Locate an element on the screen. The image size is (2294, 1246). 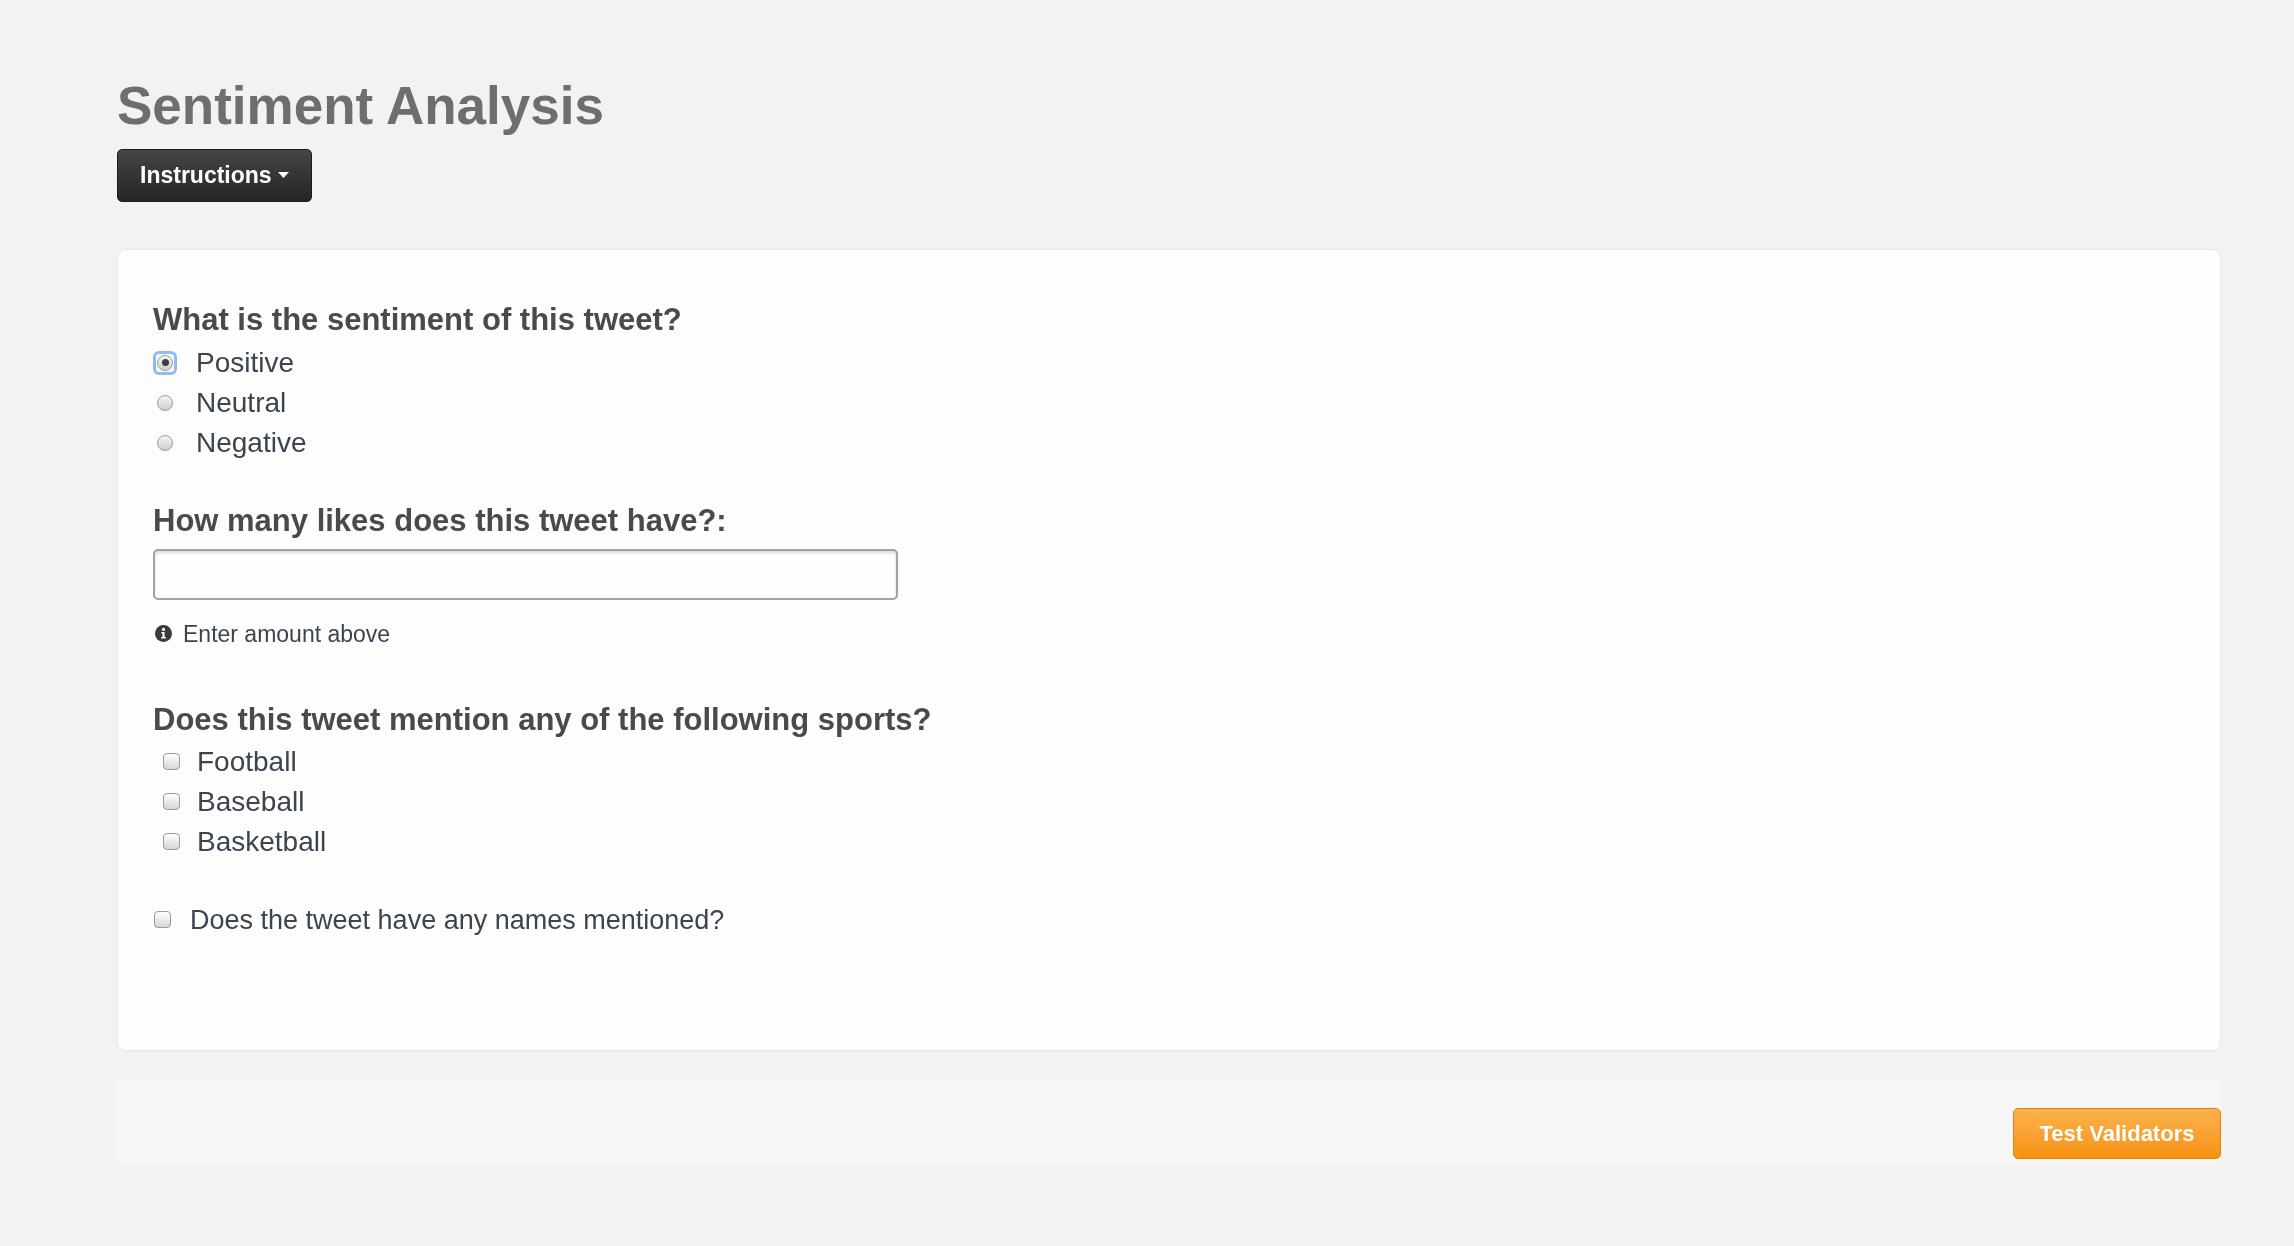
question-heading: How many likes does this tweet have?: is located at coordinates (440, 520).